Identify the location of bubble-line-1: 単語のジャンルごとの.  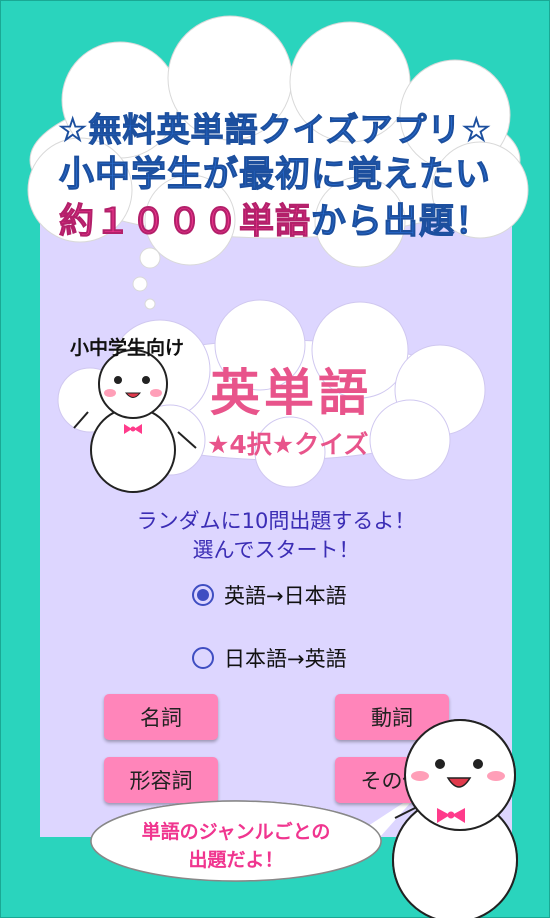
(236, 832).